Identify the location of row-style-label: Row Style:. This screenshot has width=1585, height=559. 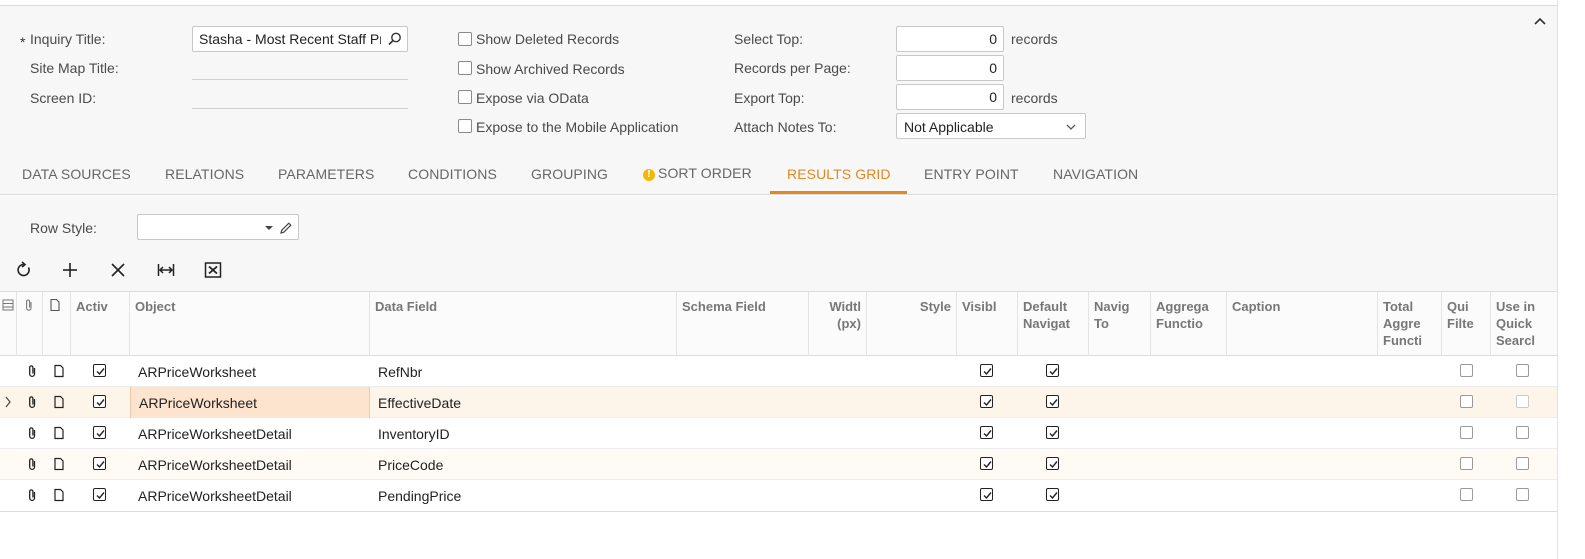
(63, 228).